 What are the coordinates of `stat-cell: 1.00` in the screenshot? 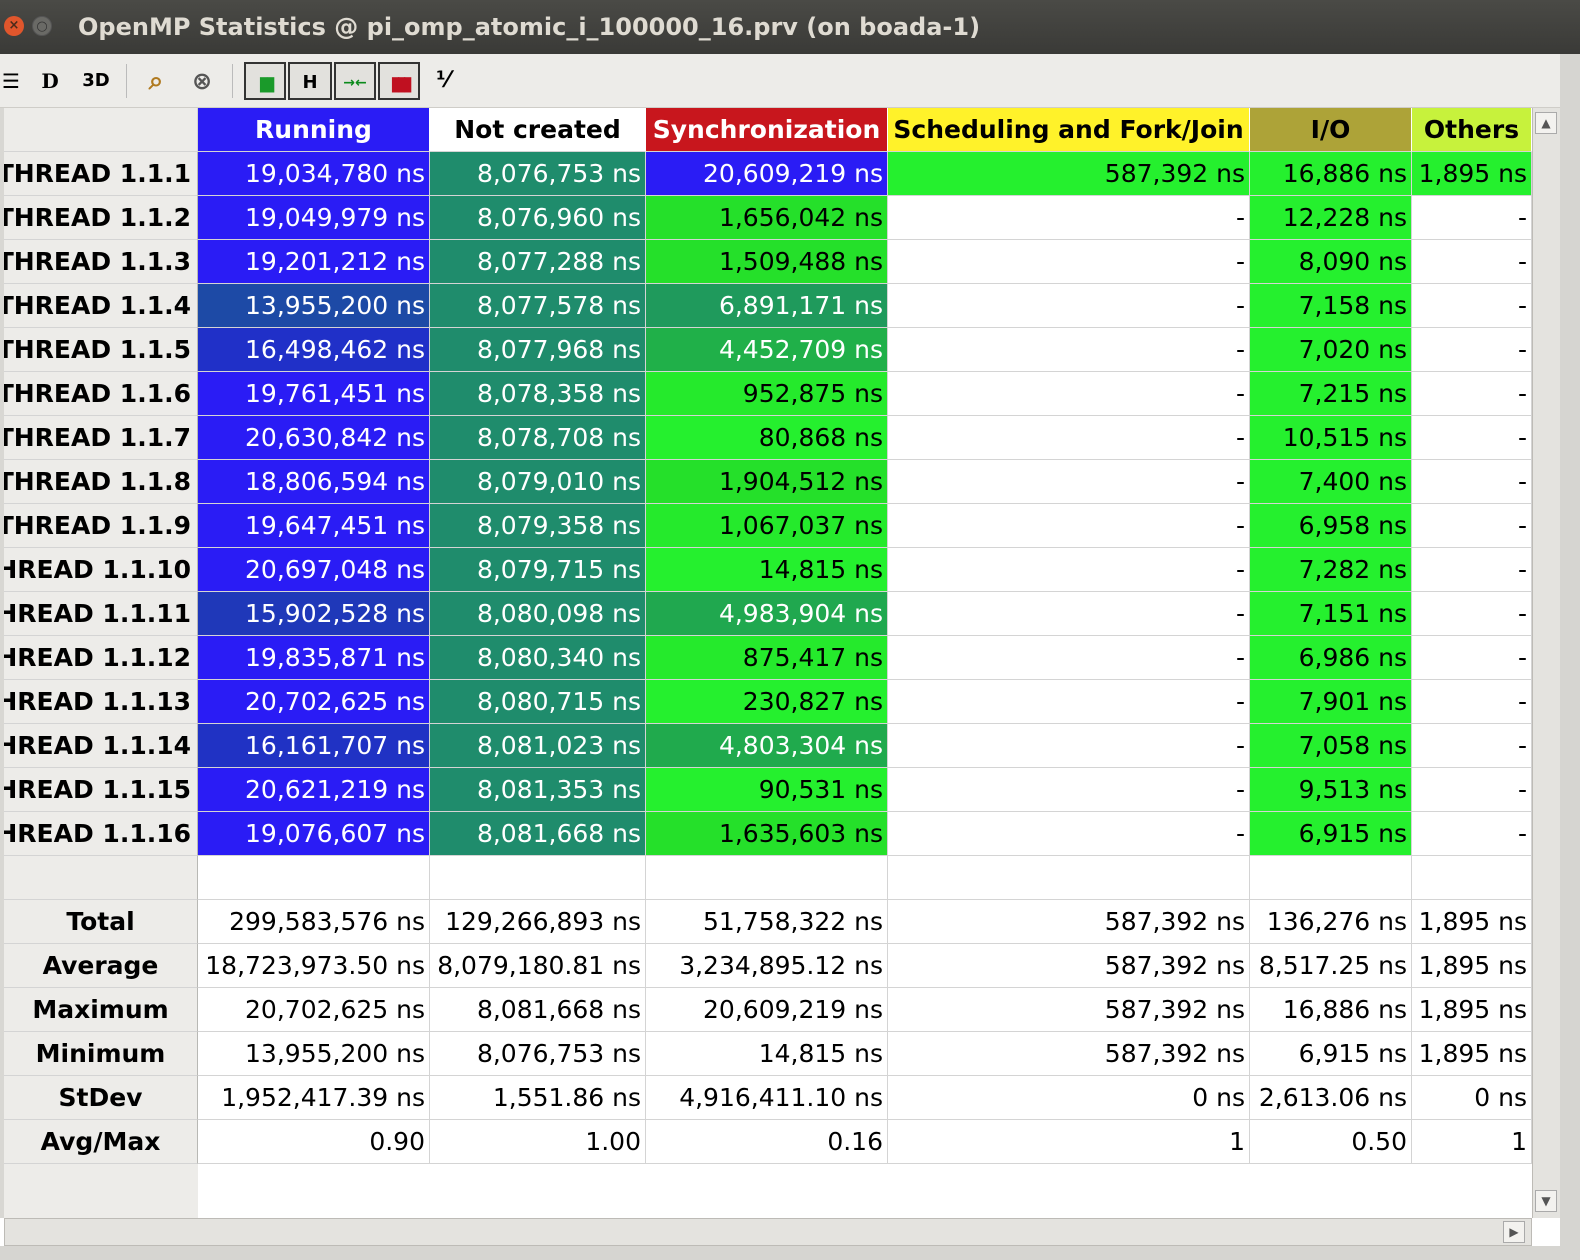 It's located at (538, 1142).